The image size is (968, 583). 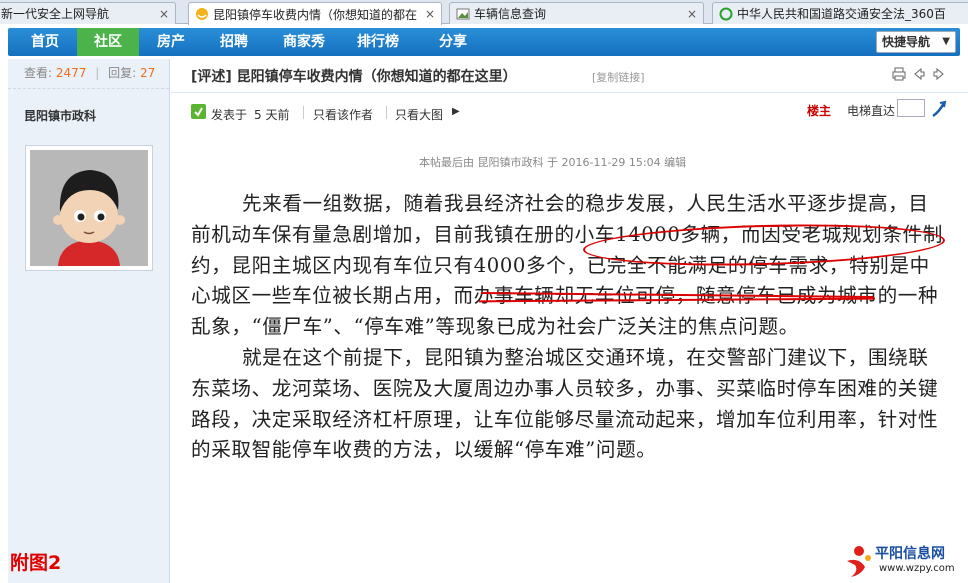 I want to click on figure-label: 附图2, so click(x=36, y=563).